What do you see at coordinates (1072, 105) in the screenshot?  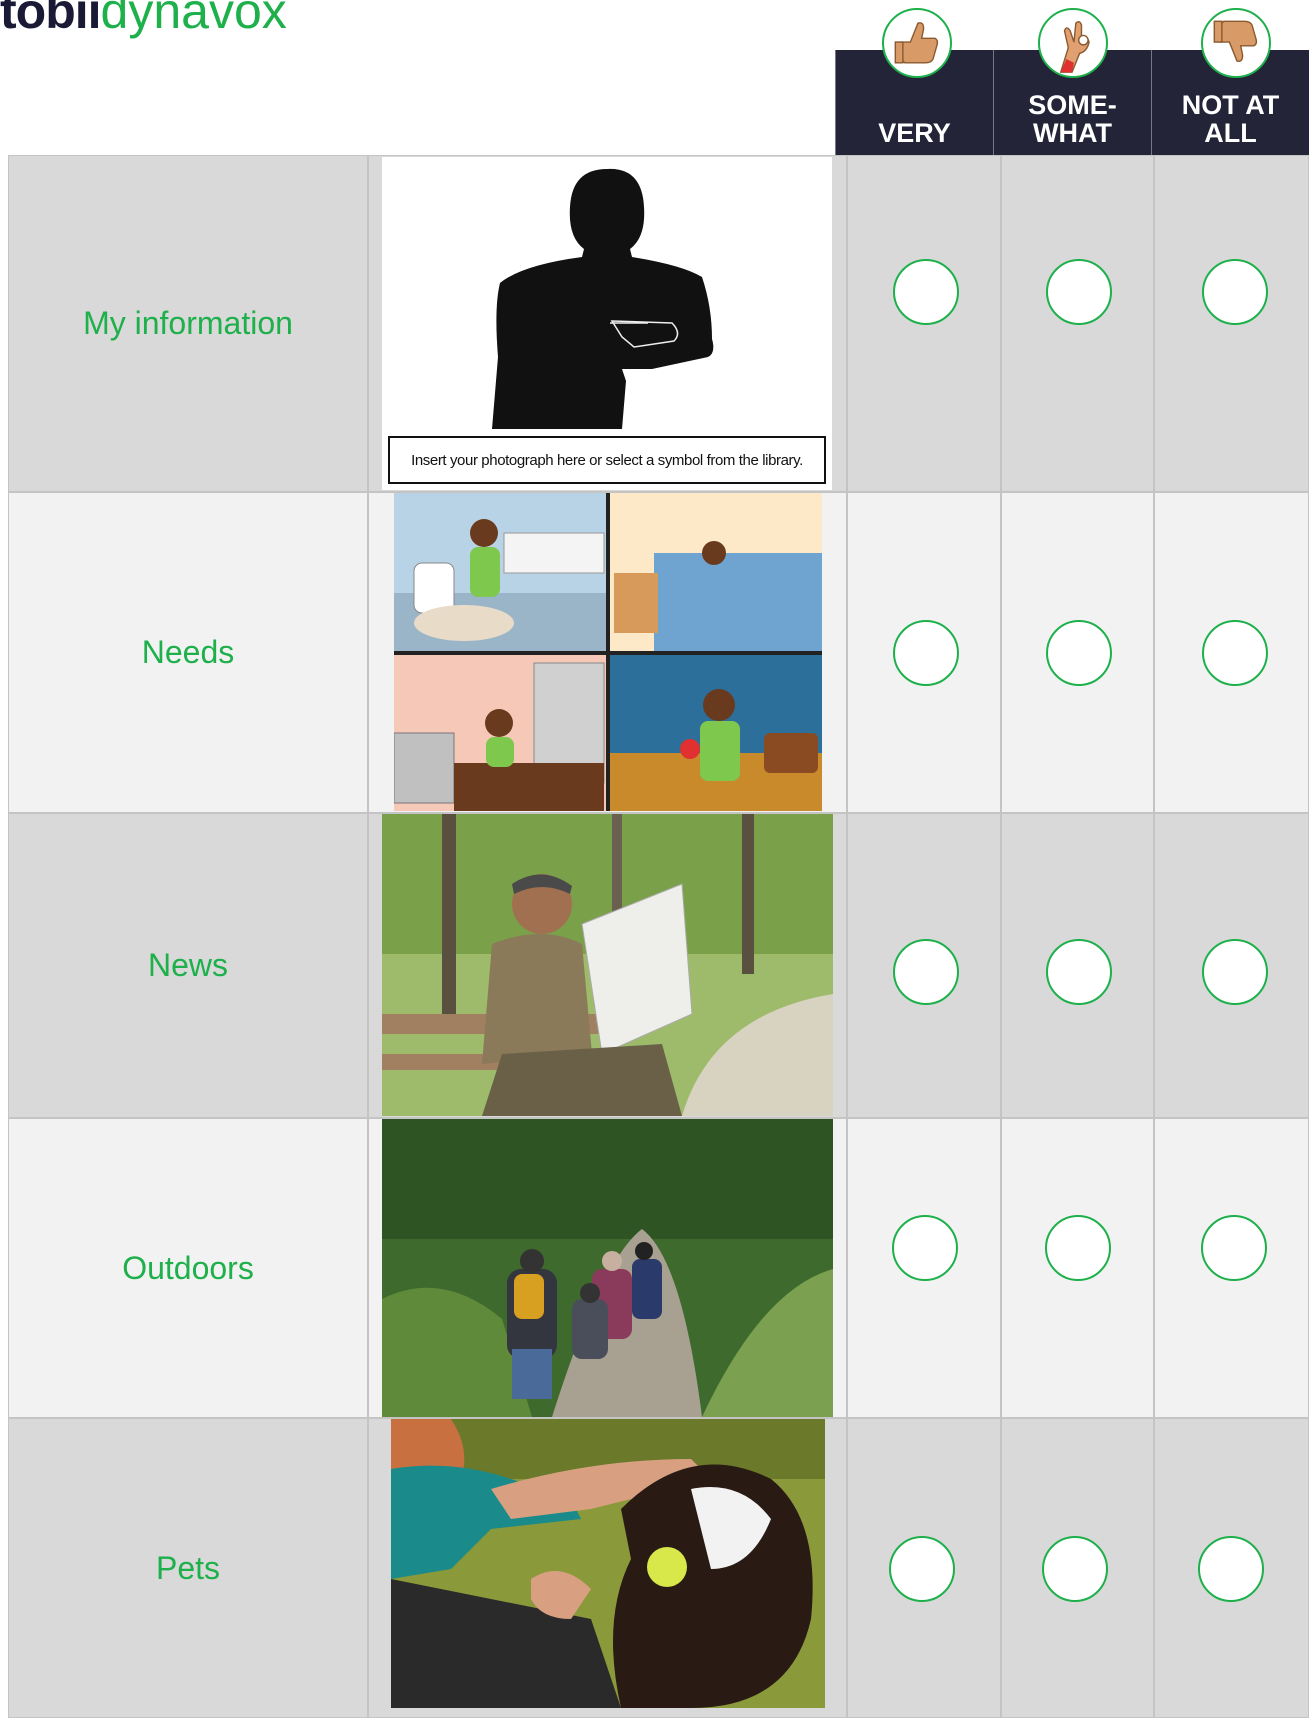 I see `column-header-line1: SOME-` at bounding box center [1072, 105].